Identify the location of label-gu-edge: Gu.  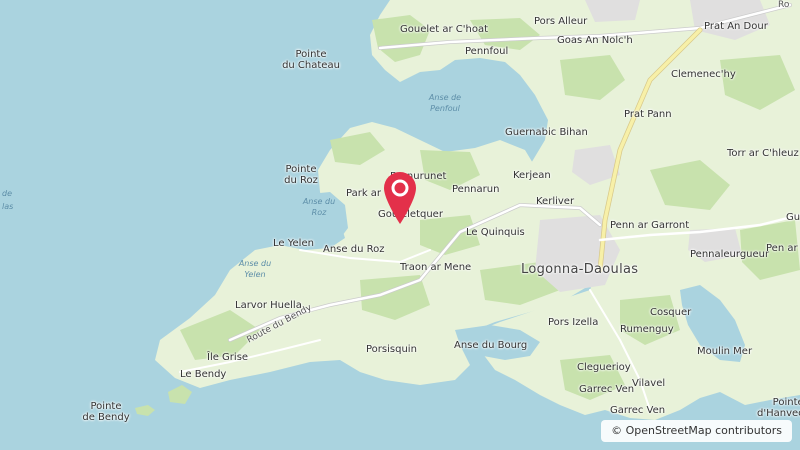
(793, 217).